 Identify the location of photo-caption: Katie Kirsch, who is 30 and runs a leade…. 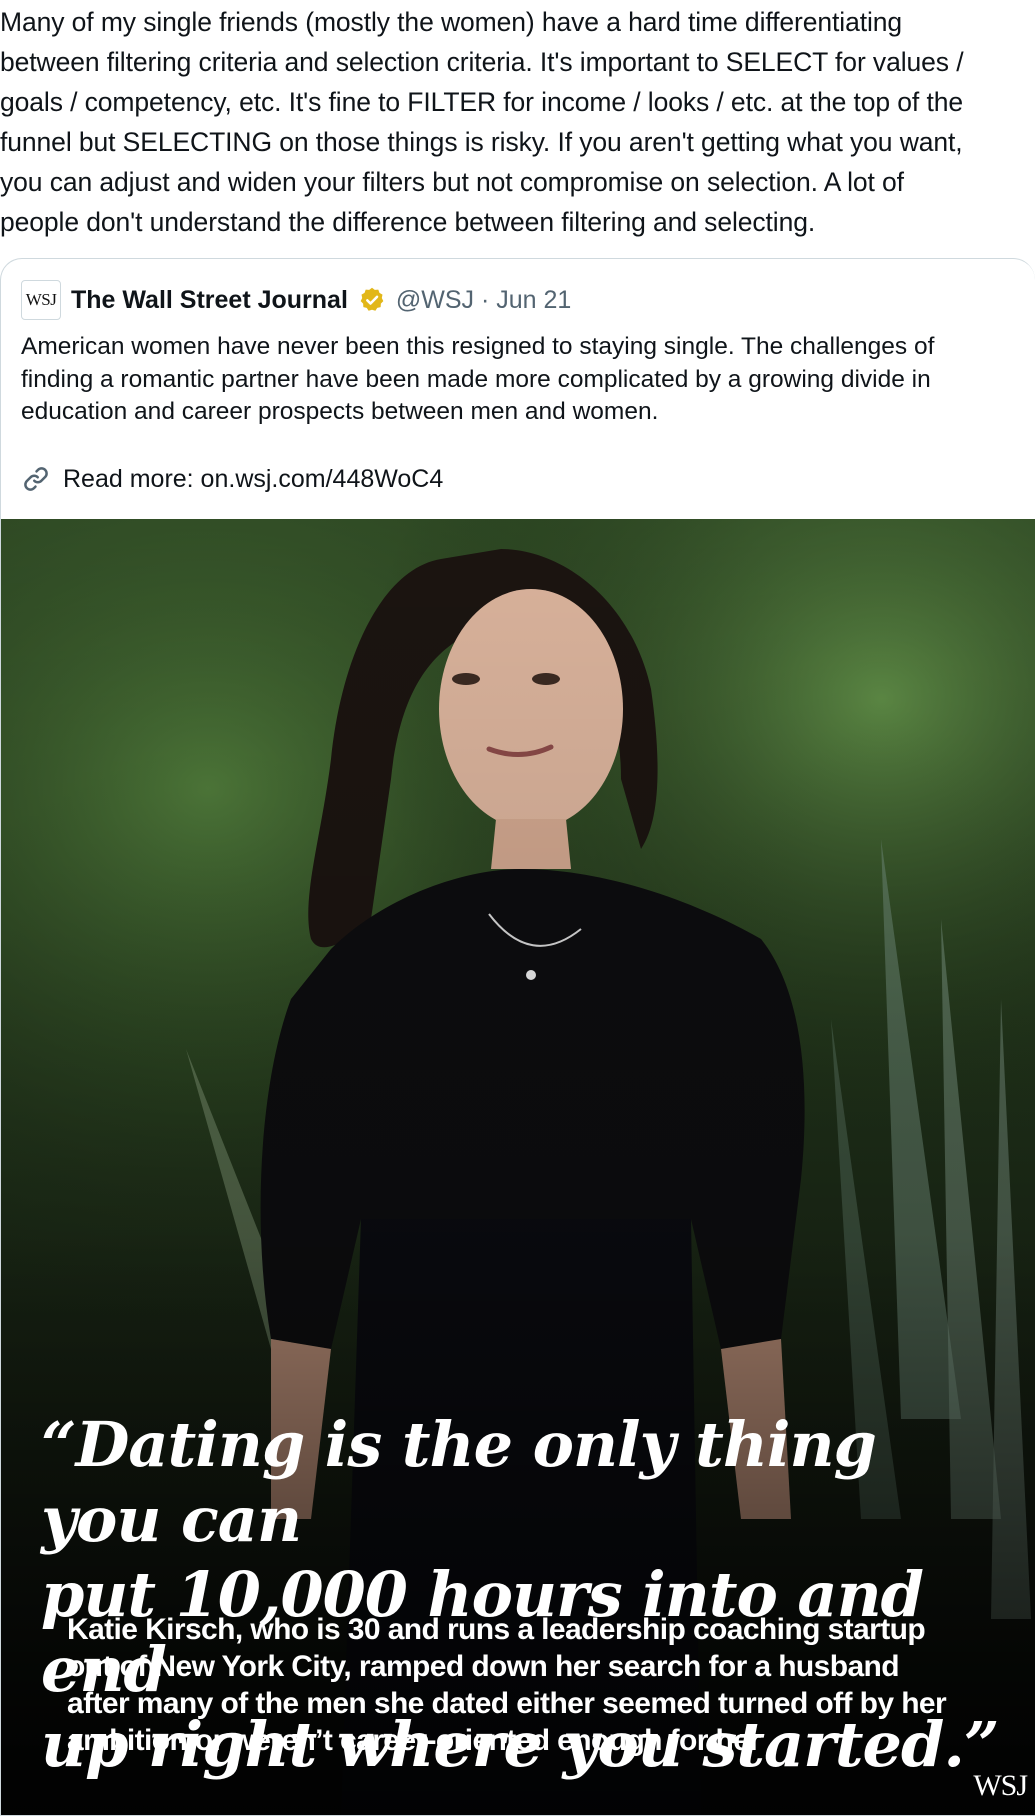
(507, 1685).